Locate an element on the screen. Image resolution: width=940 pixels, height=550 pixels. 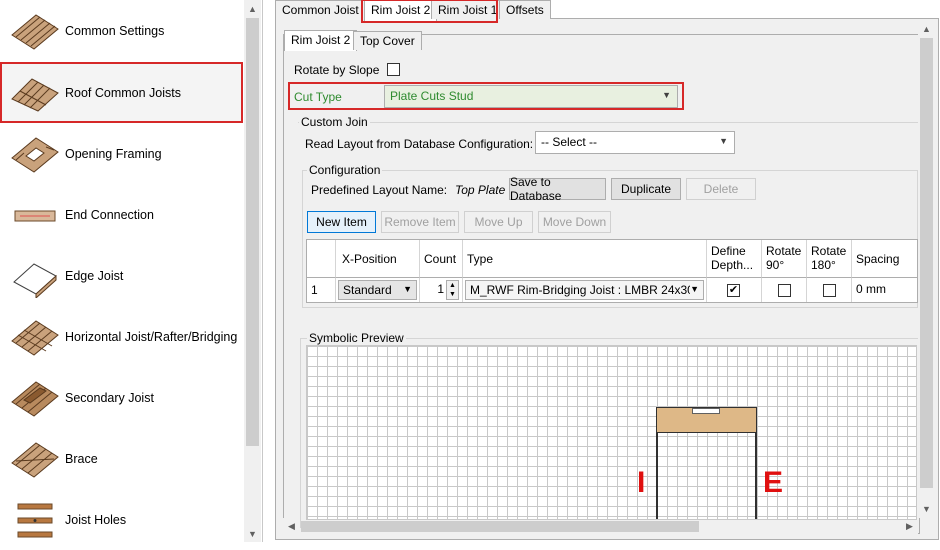
tab-rim-joist-1: Rim Joist 1 is located at coordinates (468, 9).